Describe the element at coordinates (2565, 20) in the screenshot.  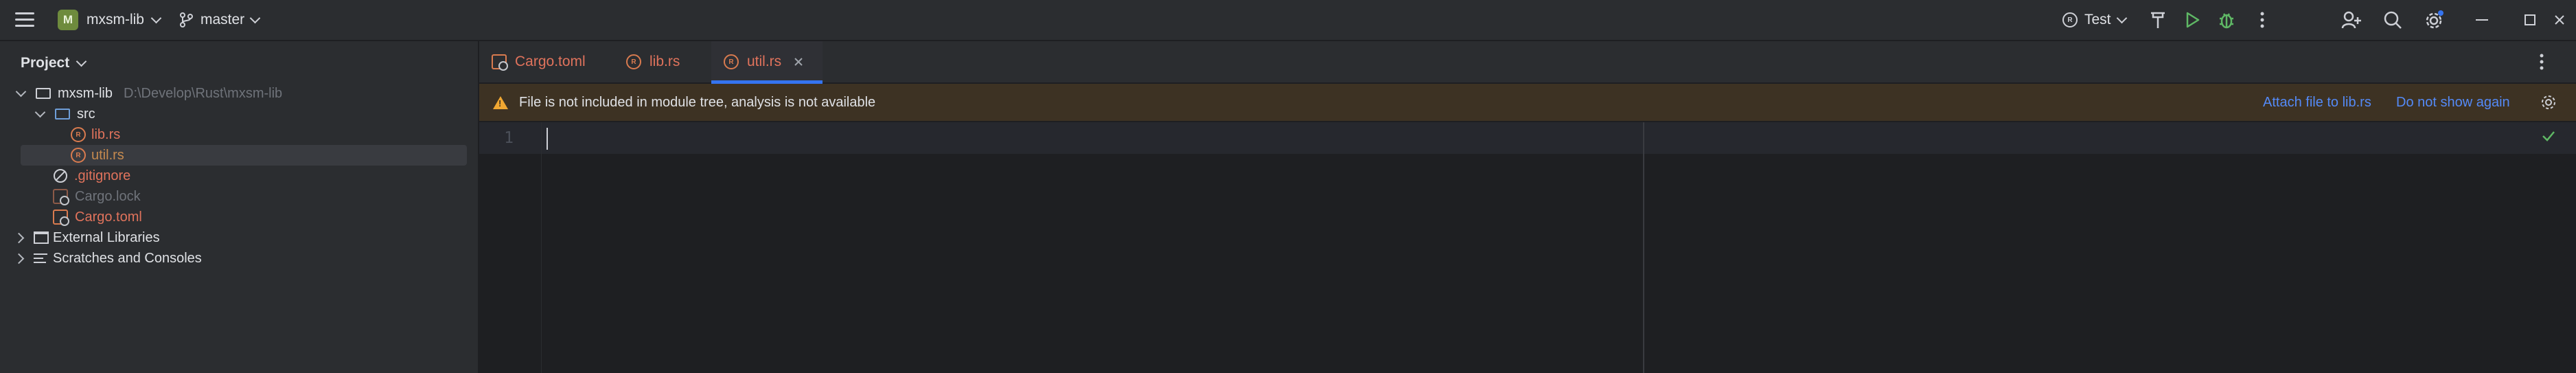
I see `close-window-button` at that location.